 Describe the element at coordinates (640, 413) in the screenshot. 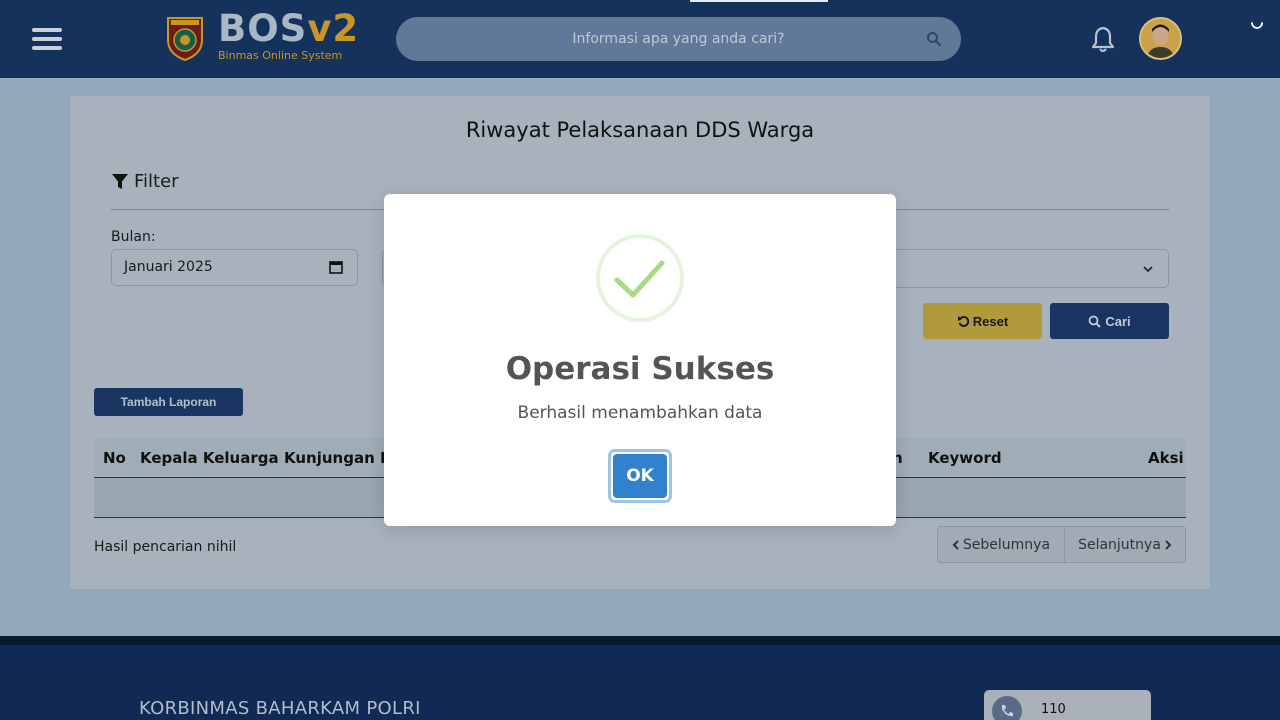

I see `dialog-message: Berhasil menambahkan data` at that location.